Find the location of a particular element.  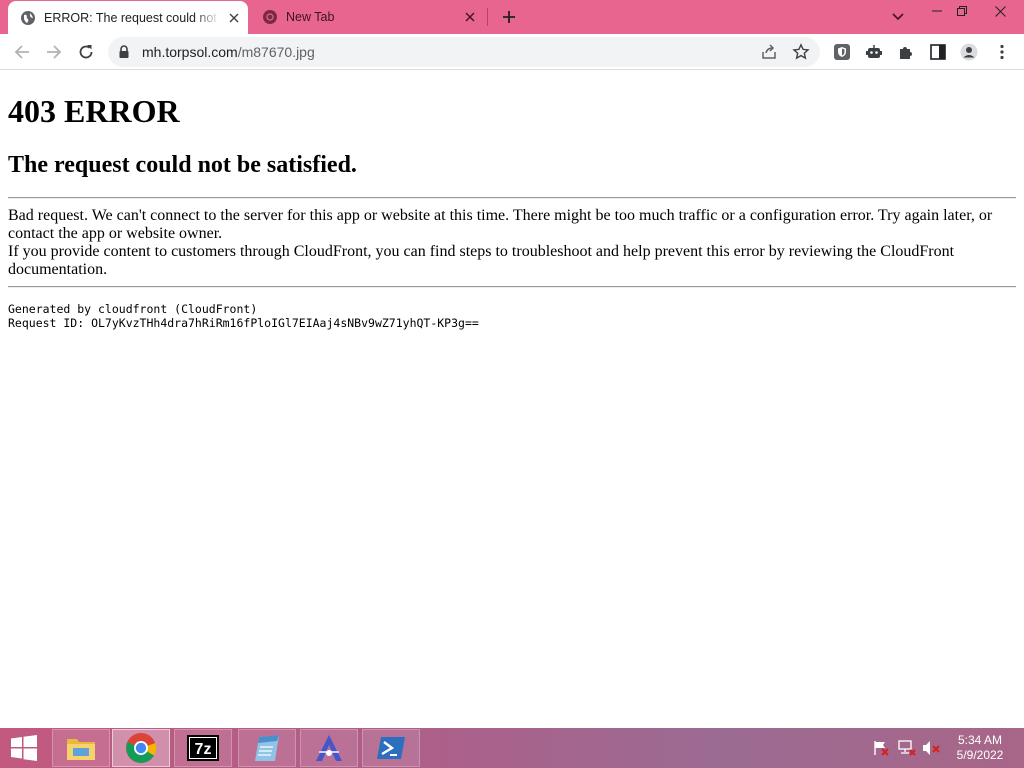

svg-text: 7z is located at coordinates (203, 749).